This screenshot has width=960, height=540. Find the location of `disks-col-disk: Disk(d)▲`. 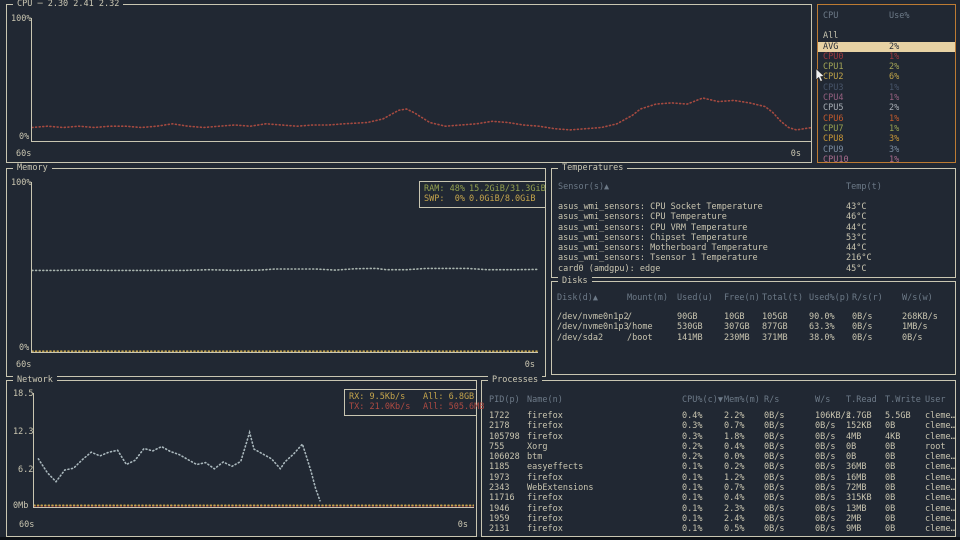

disks-col-disk: Disk(d)▲ is located at coordinates (592, 298).